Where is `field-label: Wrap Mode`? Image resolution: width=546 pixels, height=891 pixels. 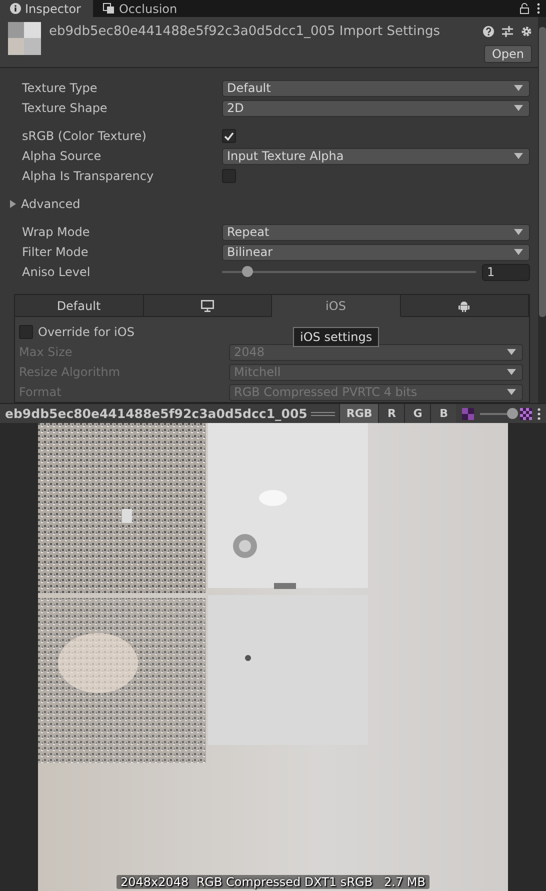 field-label: Wrap Mode is located at coordinates (56, 232).